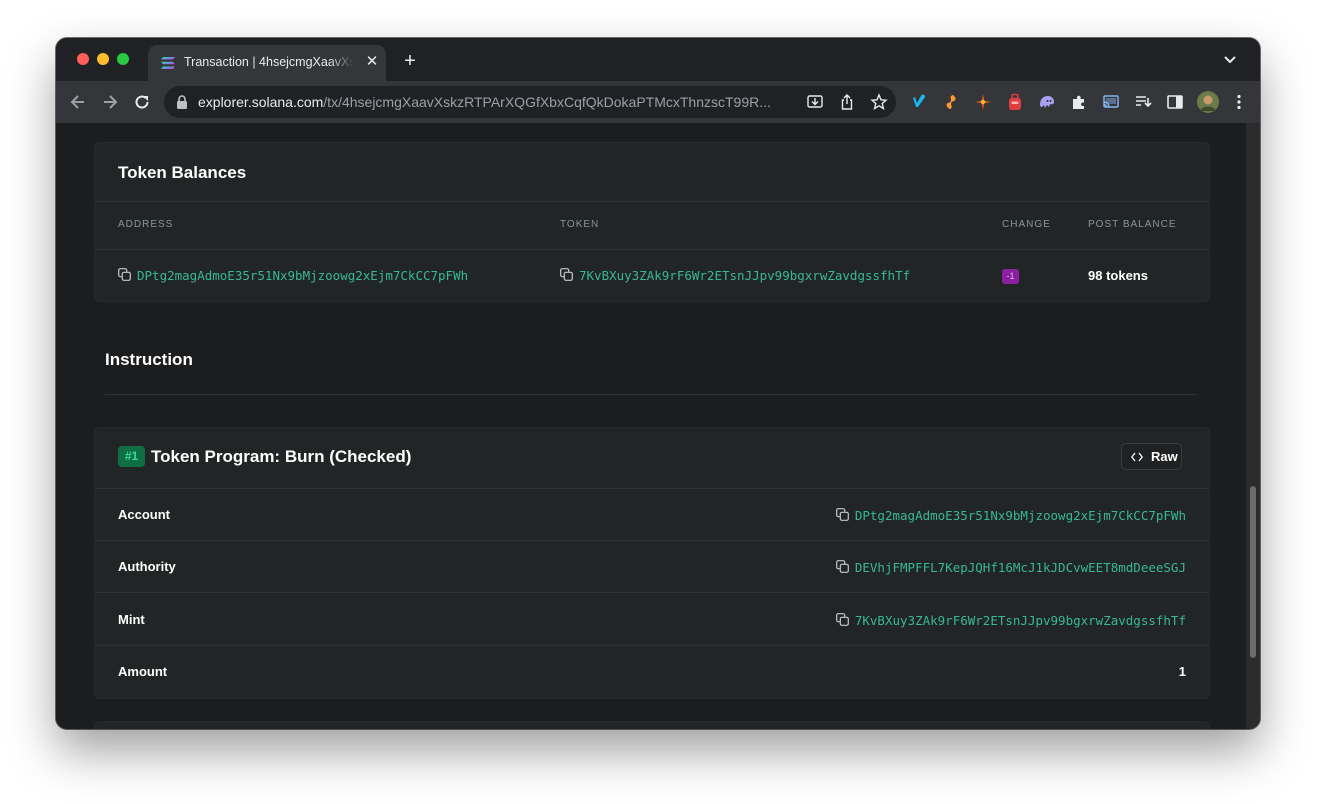  Describe the element at coordinates (1143, 102) in the screenshot. I see `reading-list-icon` at that location.